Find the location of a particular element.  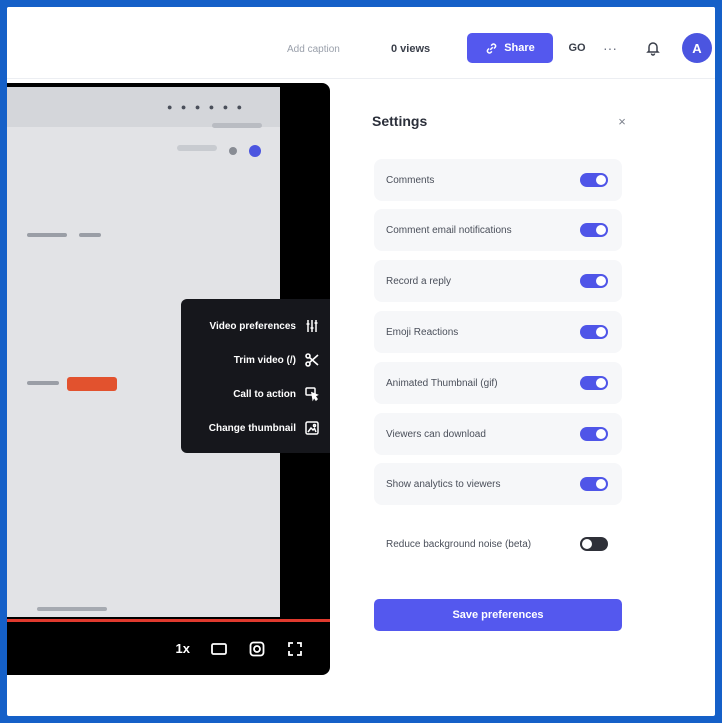

menu-item-label: Change thumbnail is located at coordinates (252, 428).